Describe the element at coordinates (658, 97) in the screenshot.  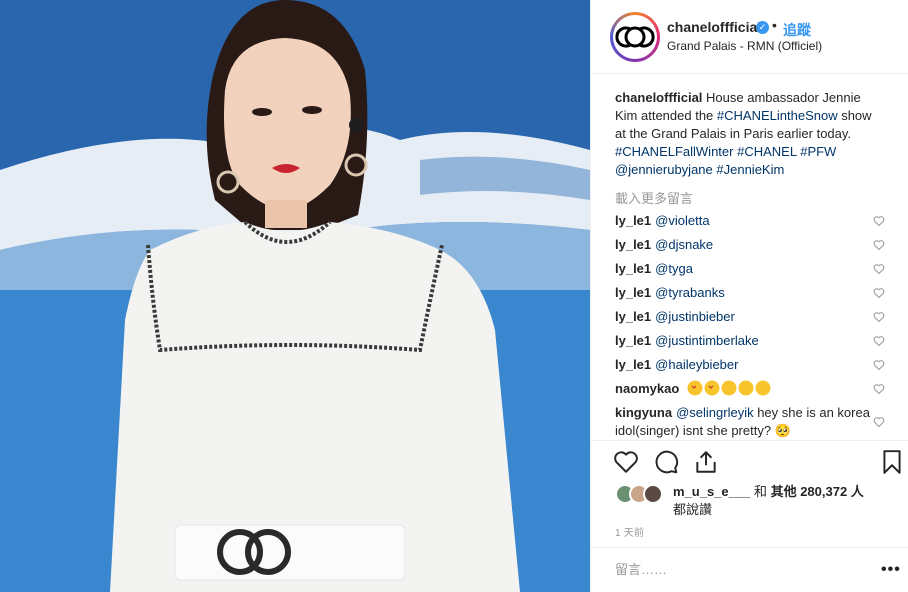
I see `caption-username: chaneloffficial` at that location.